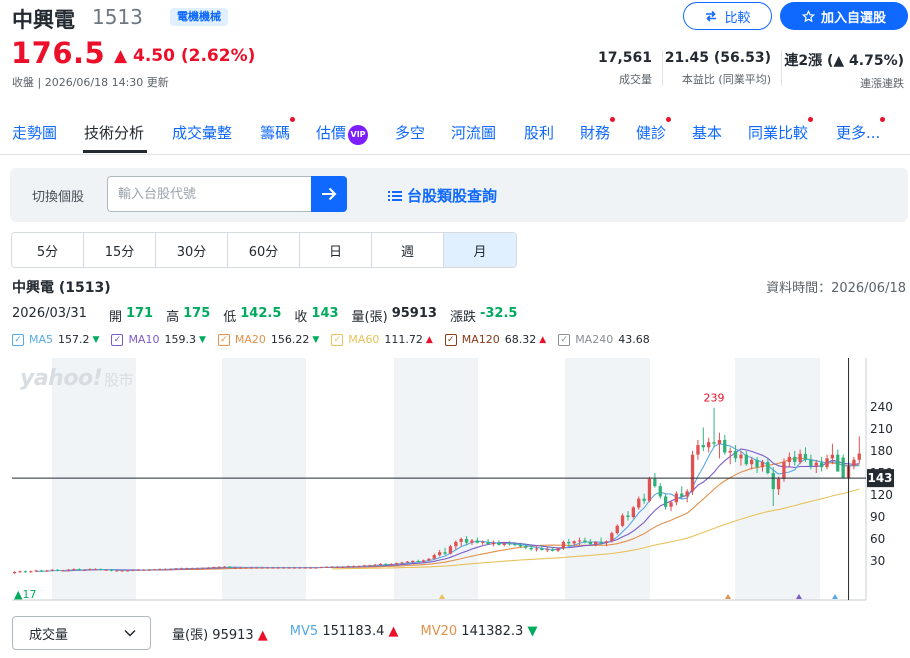 The image size is (910, 658). Describe the element at coordinates (410, 132) in the screenshot. I see `tab-long-short: 多空` at that location.